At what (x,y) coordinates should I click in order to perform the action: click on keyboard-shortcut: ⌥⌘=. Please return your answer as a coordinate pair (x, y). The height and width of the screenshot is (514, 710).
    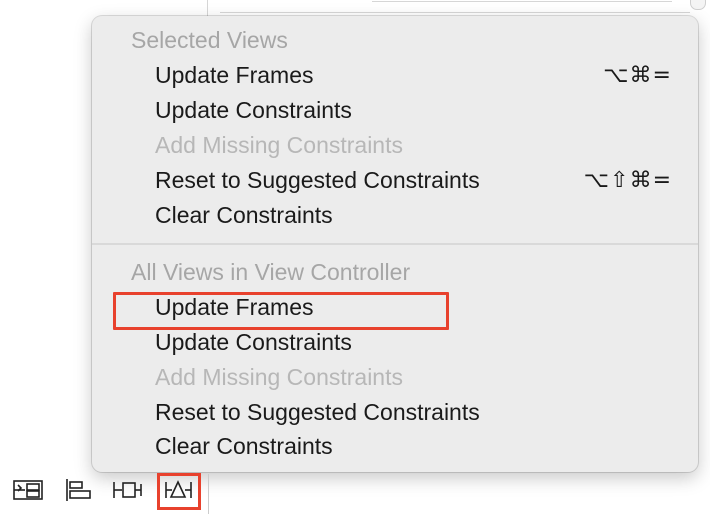
    Looking at the image, I should click on (637, 75).